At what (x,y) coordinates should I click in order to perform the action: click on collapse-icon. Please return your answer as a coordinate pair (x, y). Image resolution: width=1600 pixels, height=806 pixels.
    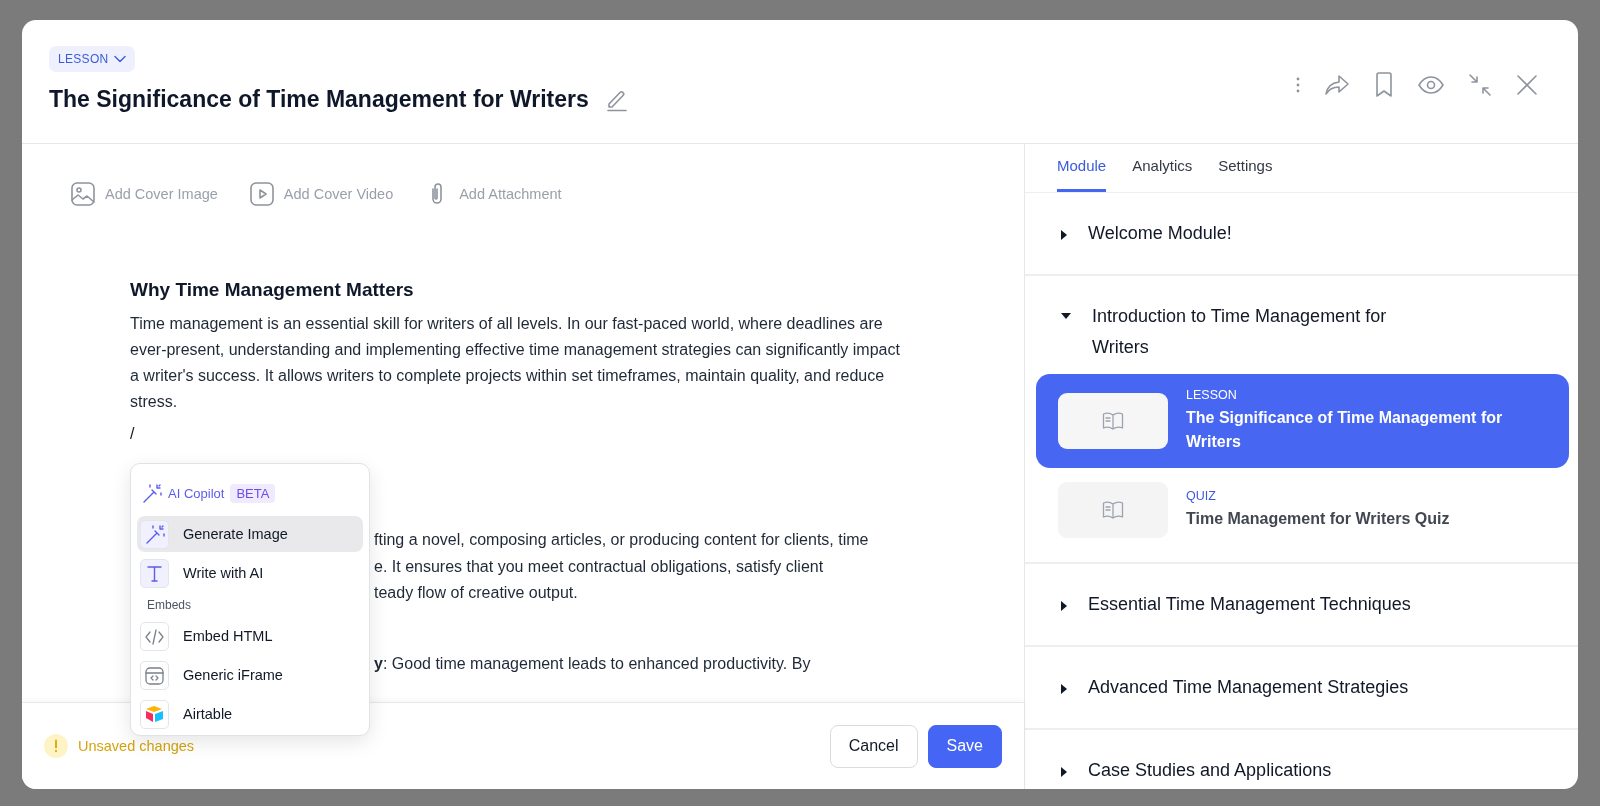
    Looking at the image, I should click on (1480, 85).